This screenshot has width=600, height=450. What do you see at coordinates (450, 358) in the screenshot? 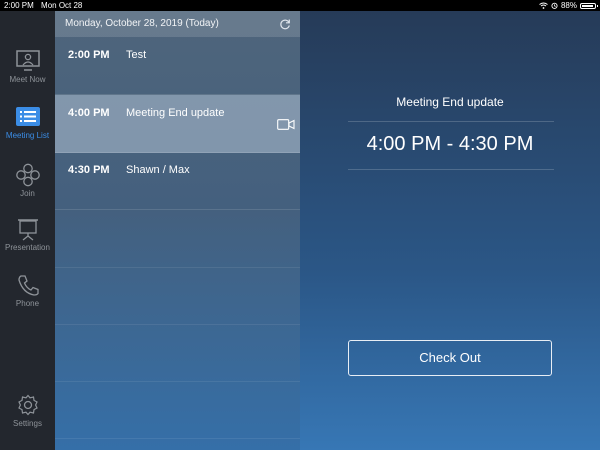
I see `check-out-button: Check Out` at bounding box center [450, 358].